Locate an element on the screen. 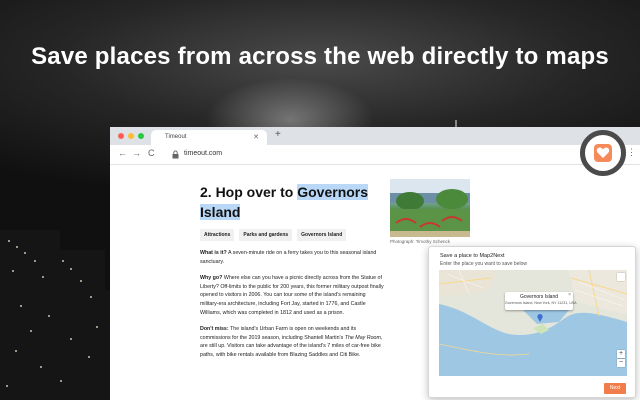 The image size is (640, 400). tab-title: Timeout is located at coordinates (176, 137).